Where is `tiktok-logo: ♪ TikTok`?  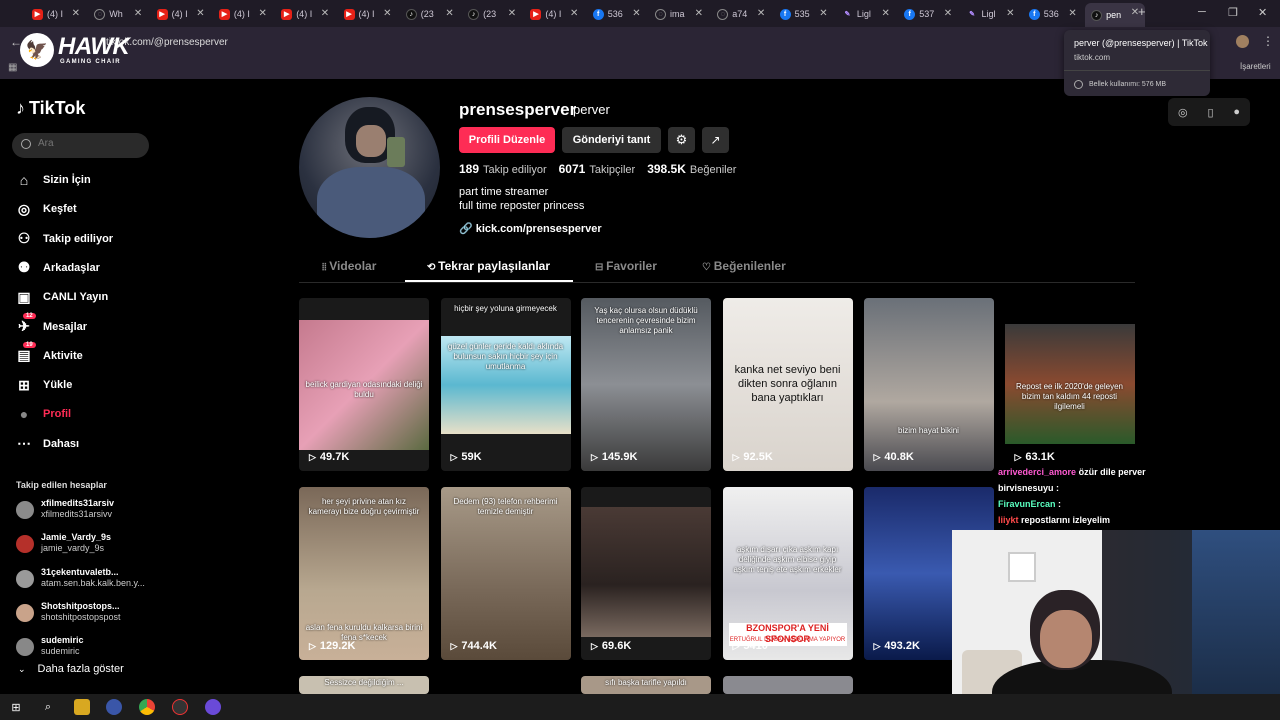 tiktok-logo: ♪ TikTok is located at coordinates (50, 108).